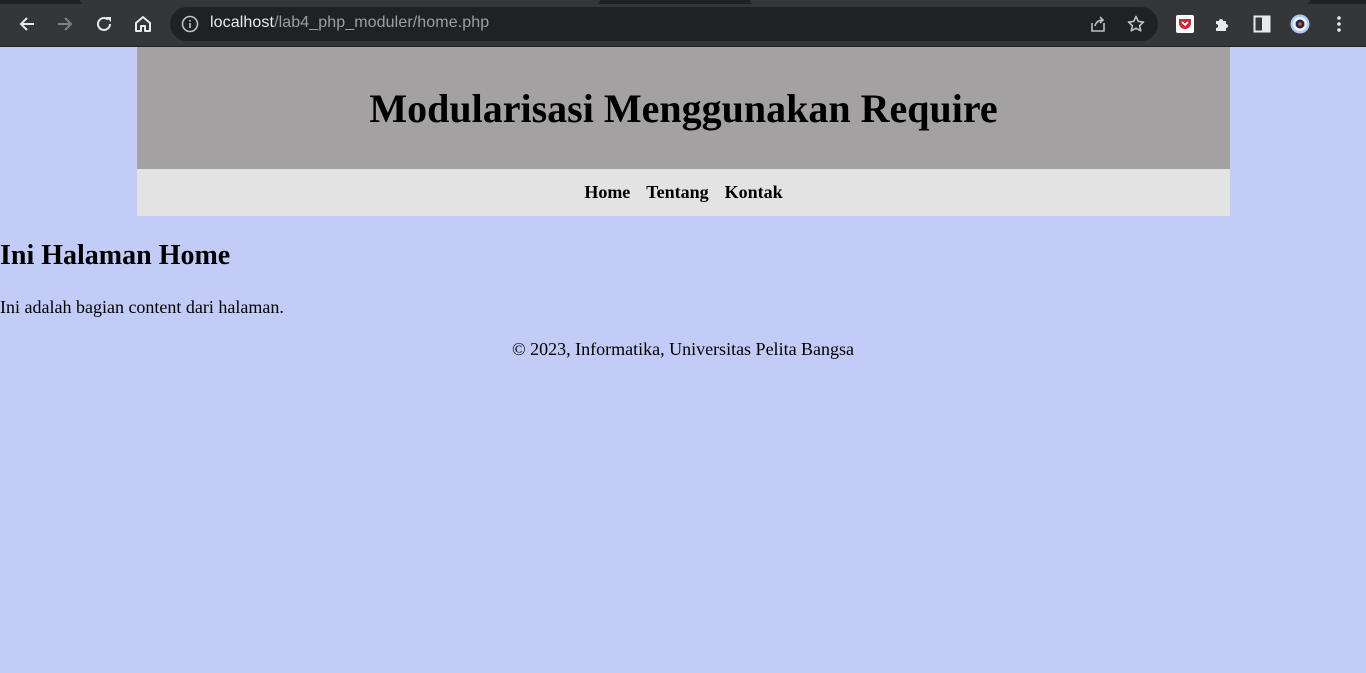  I want to click on forward-button, so click(65, 24).